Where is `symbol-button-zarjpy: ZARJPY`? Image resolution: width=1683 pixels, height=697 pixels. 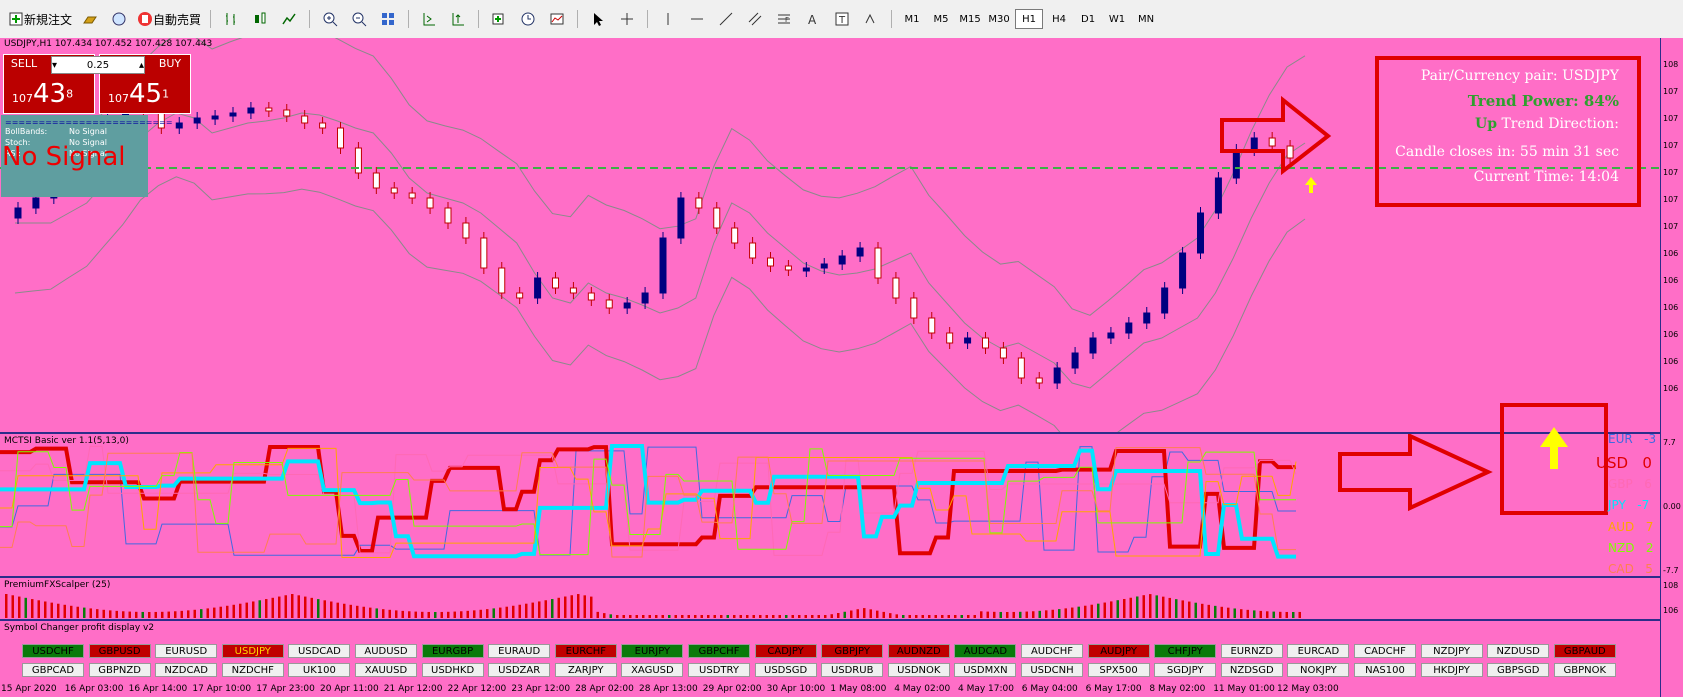 symbol-button-zarjpy: ZARJPY is located at coordinates (585, 670).